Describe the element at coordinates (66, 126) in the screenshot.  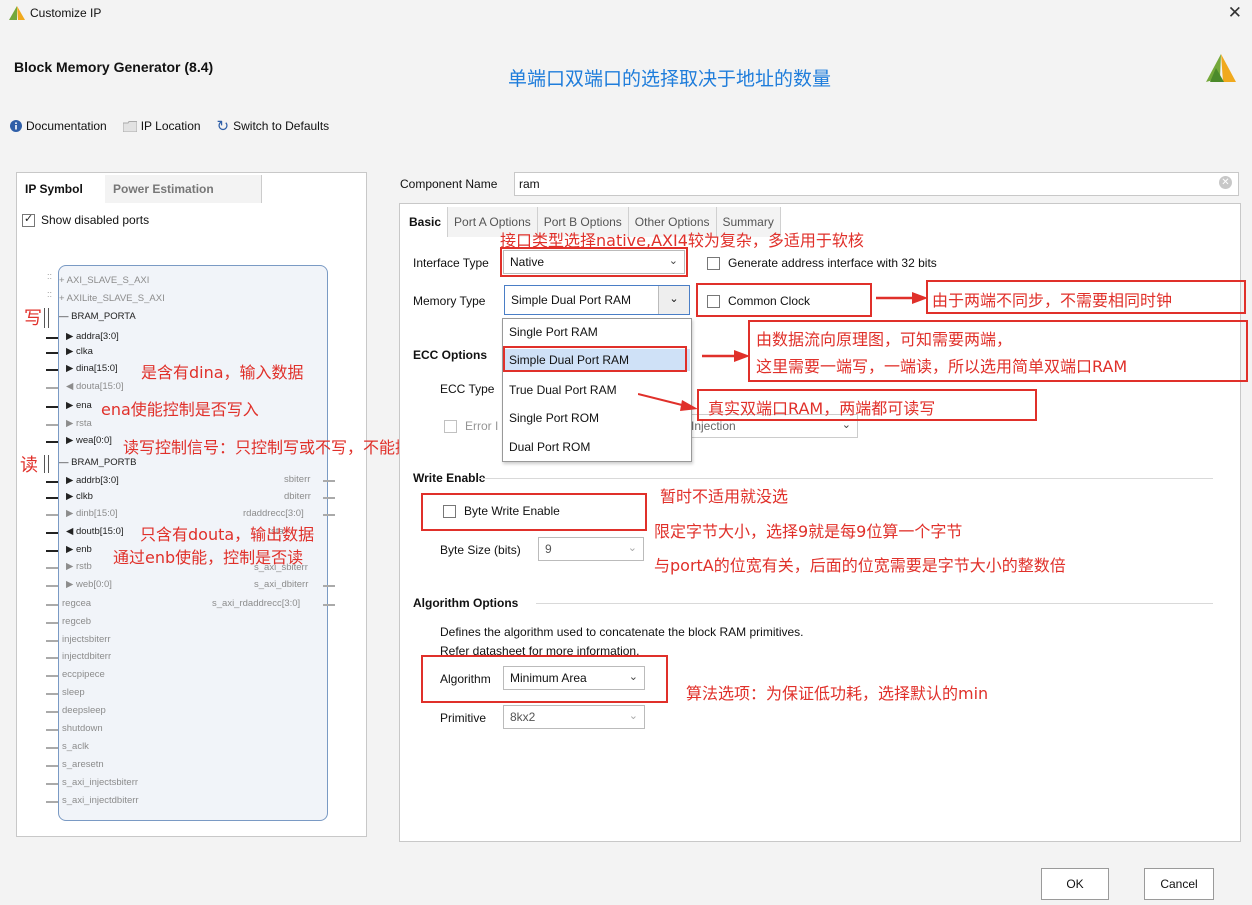
I see `documentation-label: Documentation` at that location.